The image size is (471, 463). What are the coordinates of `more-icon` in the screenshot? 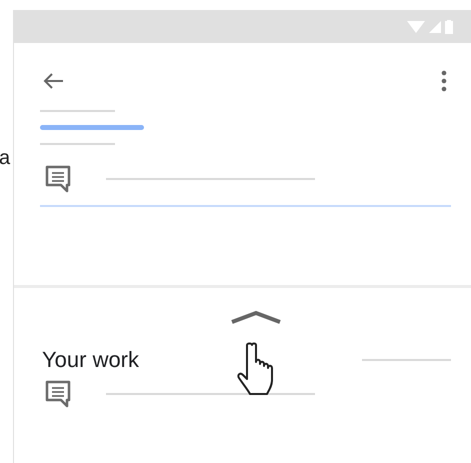 It's located at (444, 81).